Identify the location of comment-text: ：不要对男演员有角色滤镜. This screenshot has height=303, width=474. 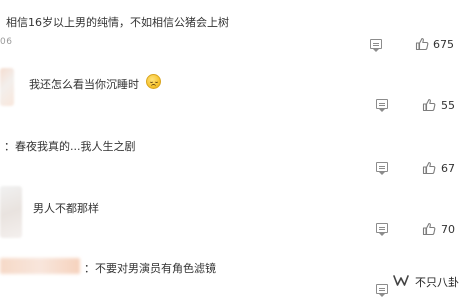
(150, 268).